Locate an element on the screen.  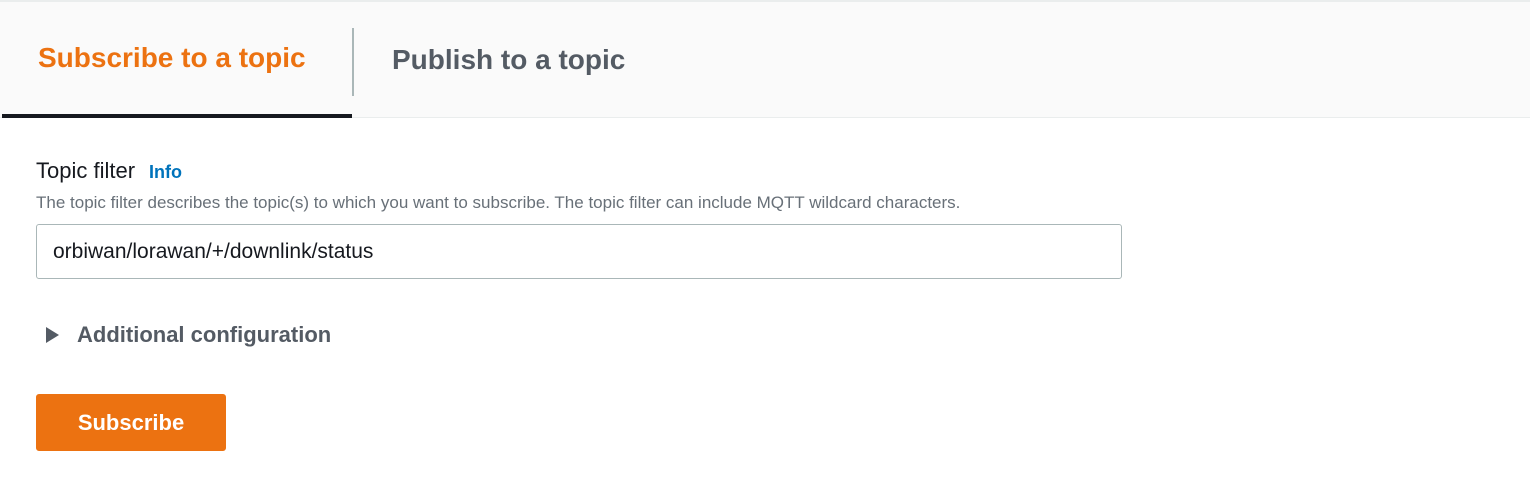
tab-subscribe-to-topic: Subscribe to a topic is located at coordinates (177, 60).